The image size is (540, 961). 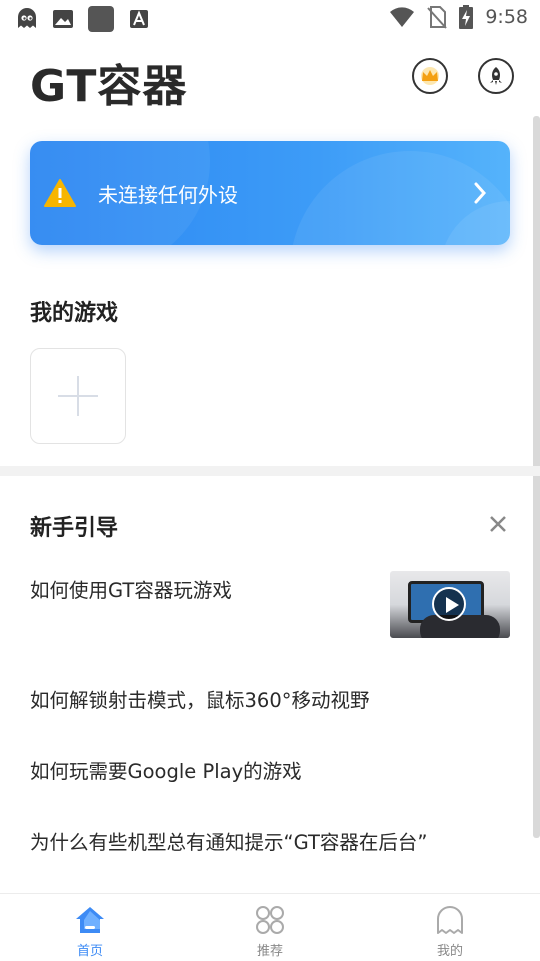 I want to click on bottom-nav: 首页 推荐 我的, so click(x=270, y=927).